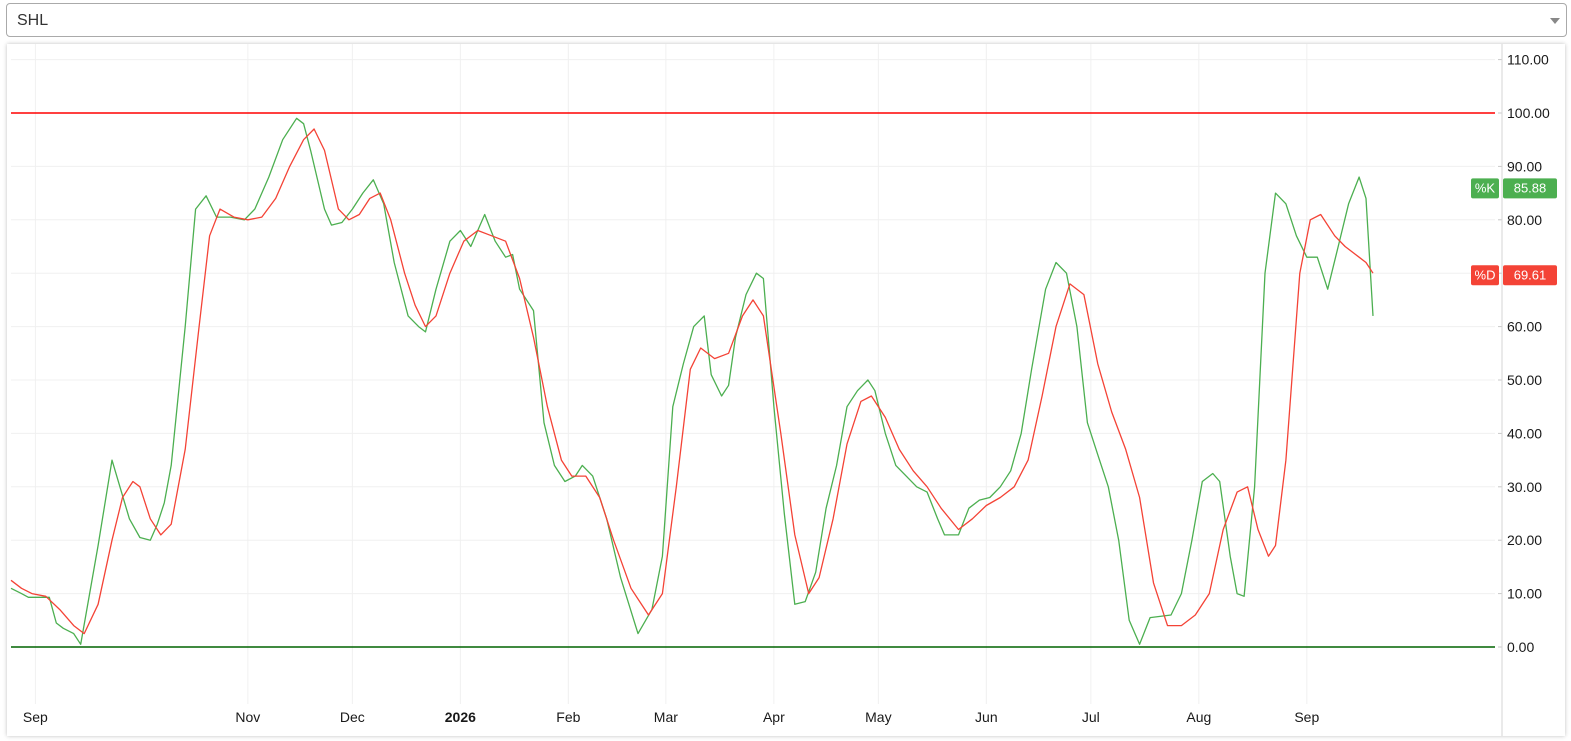  What do you see at coordinates (1555, 21) in the screenshot?
I see `chevron-down-icon` at bounding box center [1555, 21].